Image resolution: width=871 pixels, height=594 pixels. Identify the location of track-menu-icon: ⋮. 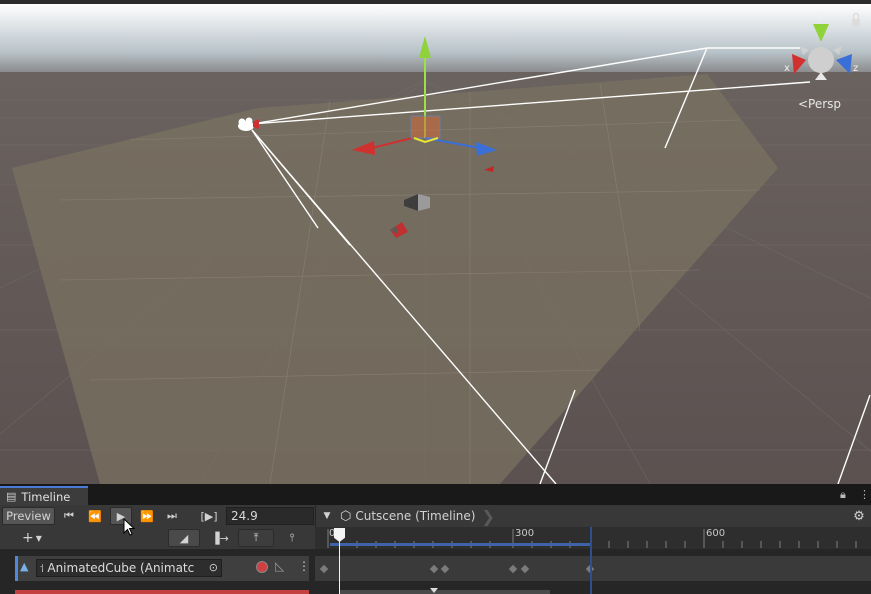
(304, 566).